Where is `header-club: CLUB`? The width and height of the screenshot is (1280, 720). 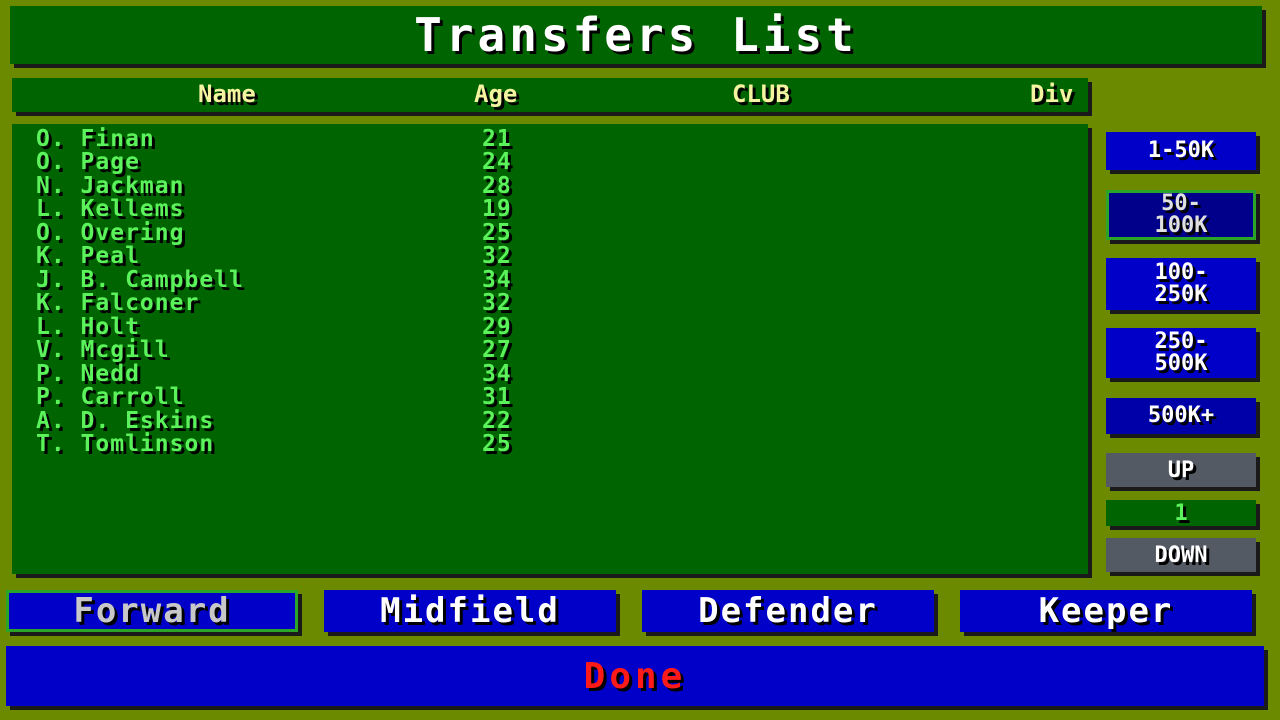 header-club: CLUB is located at coordinates (761, 95).